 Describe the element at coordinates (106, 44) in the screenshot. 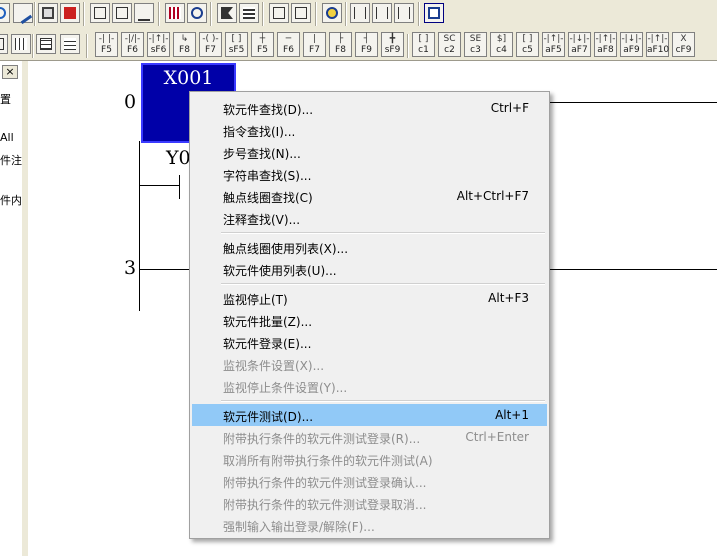

I see `fkey-button: -| |- F5` at that location.